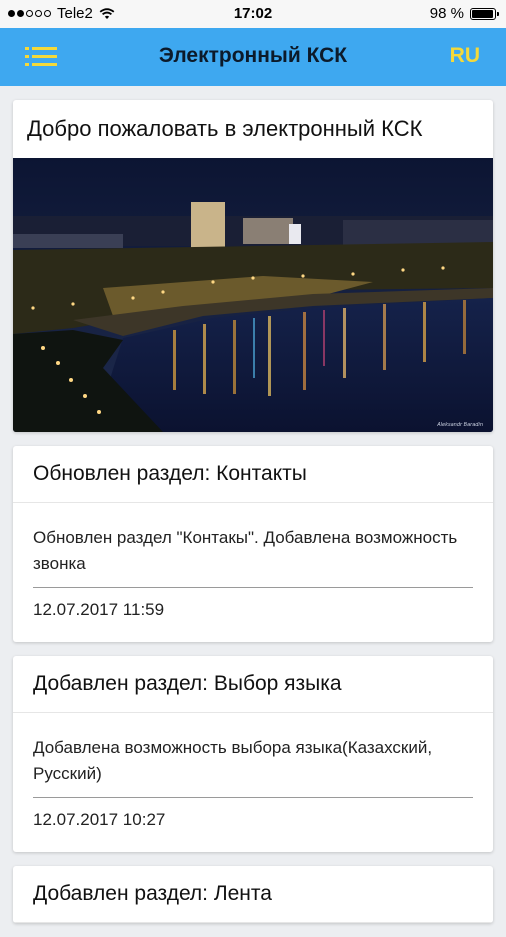  What do you see at coordinates (99, 609) in the screenshot?
I see `news-date: 12.07.2017 11:59` at bounding box center [99, 609].